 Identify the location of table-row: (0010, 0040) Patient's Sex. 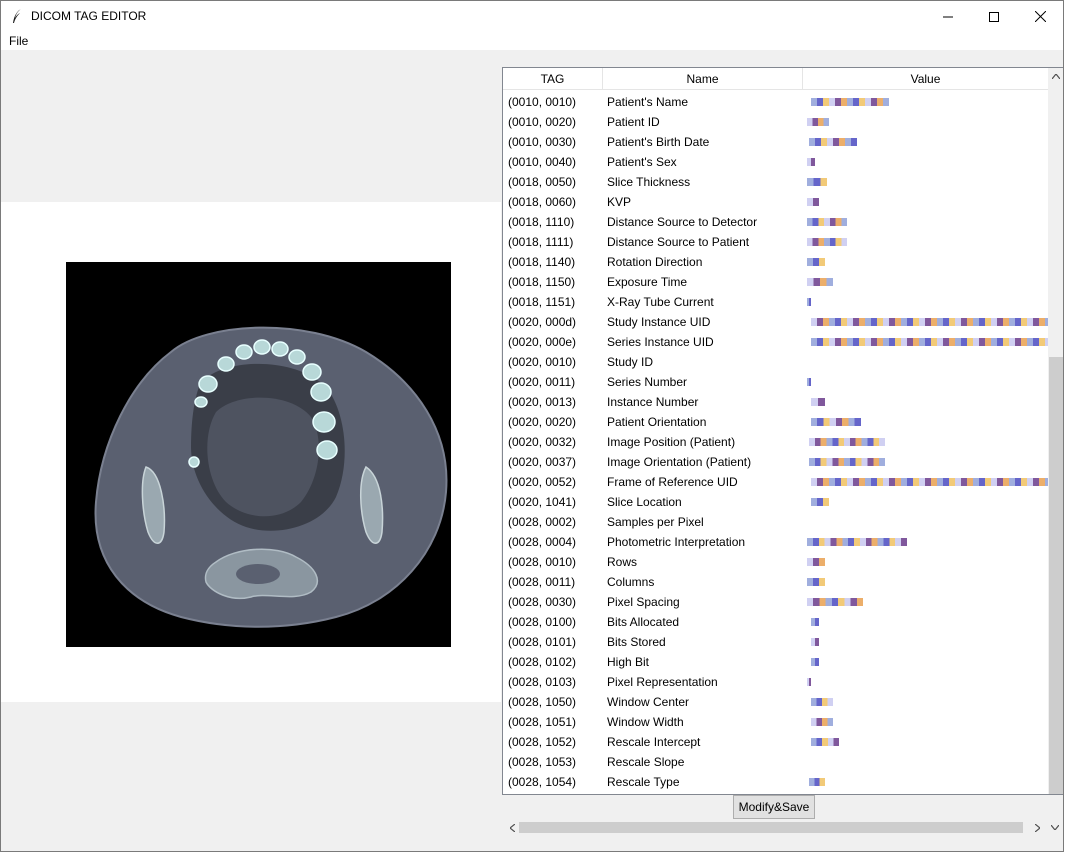
(775, 162).